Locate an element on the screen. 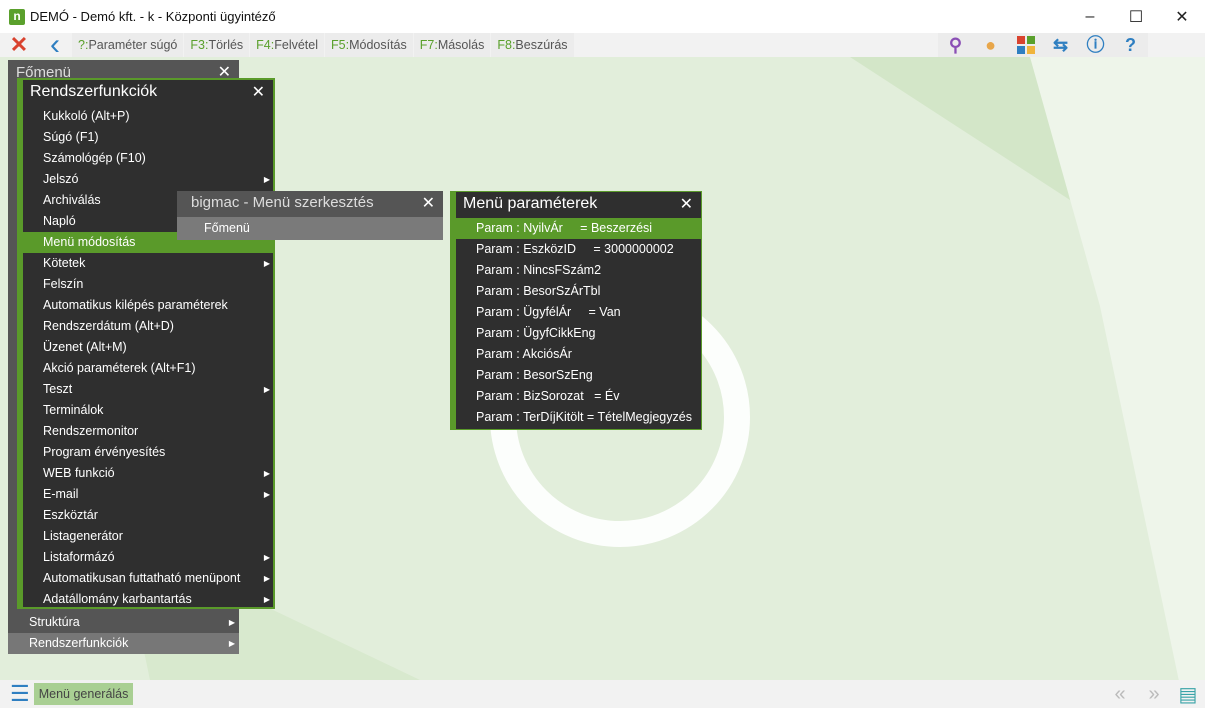  menu-item: Kötetek ▶ is located at coordinates (148, 263).